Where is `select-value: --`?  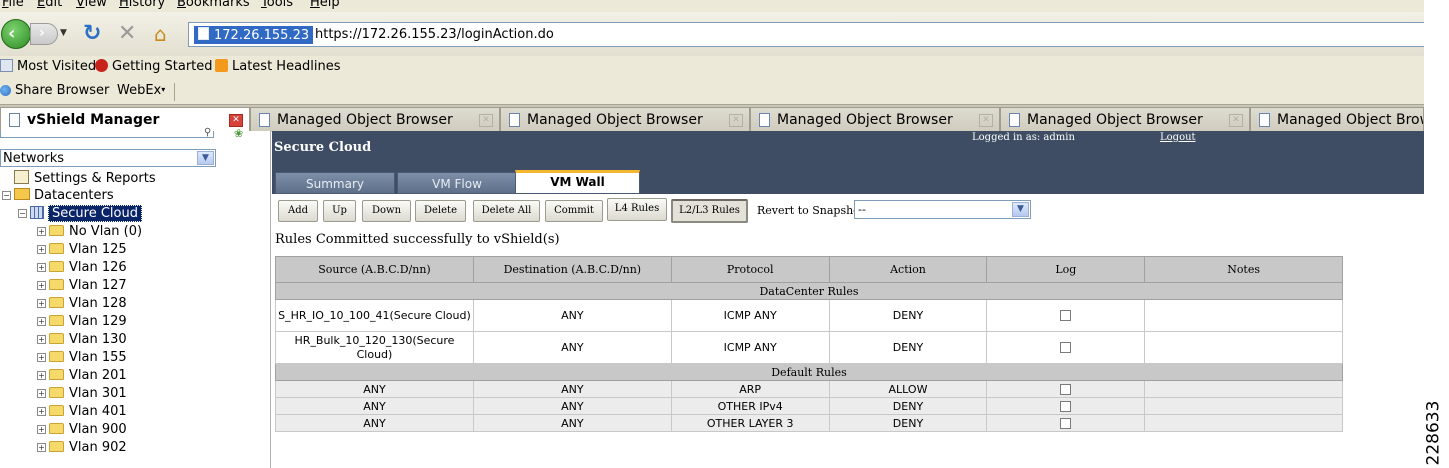 select-value: -- is located at coordinates (862, 209).